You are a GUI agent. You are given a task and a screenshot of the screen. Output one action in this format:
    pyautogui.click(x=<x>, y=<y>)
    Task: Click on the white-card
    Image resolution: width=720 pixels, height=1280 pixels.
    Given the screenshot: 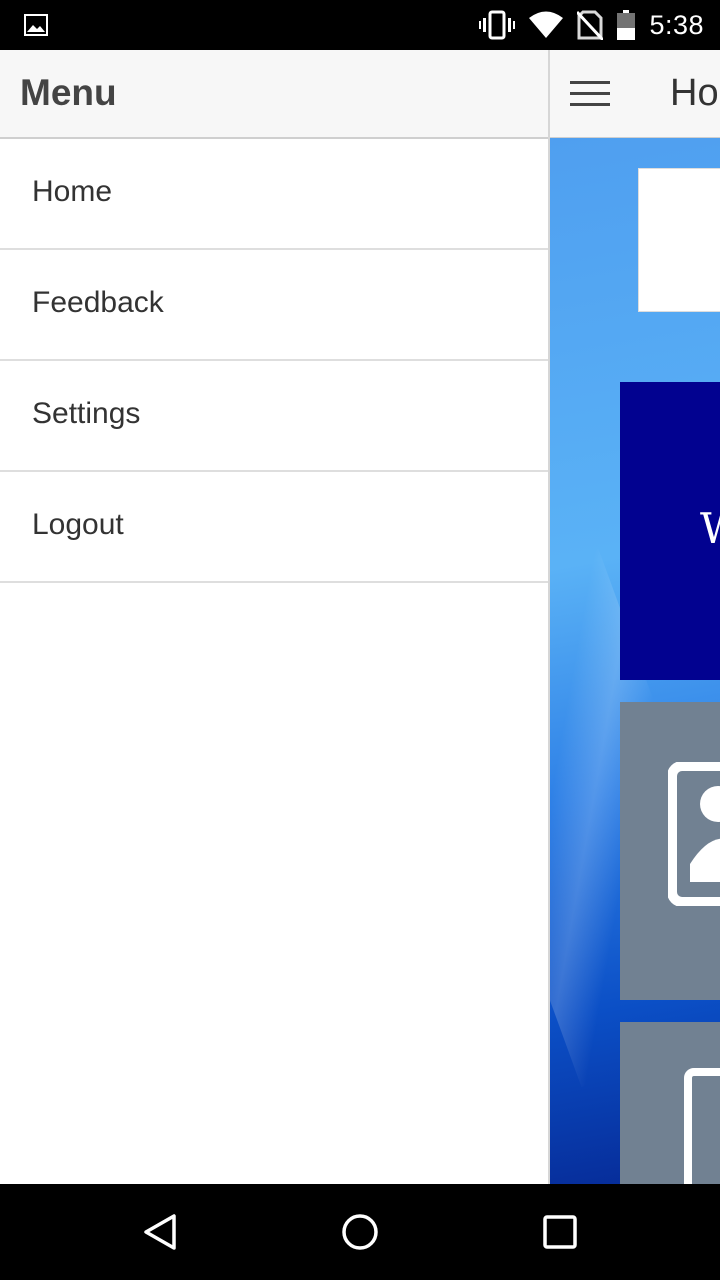 What is the action you would take?
    pyautogui.click(x=679, y=240)
    